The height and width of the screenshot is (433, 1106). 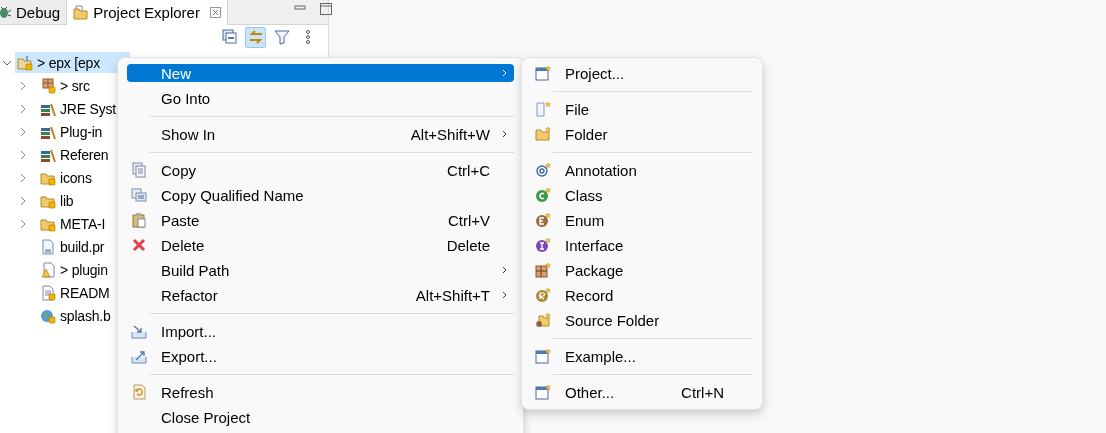 What do you see at coordinates (320, 417) in the screenshot?
I see `menu-item: Close Project` at bounding box center [320, 417].